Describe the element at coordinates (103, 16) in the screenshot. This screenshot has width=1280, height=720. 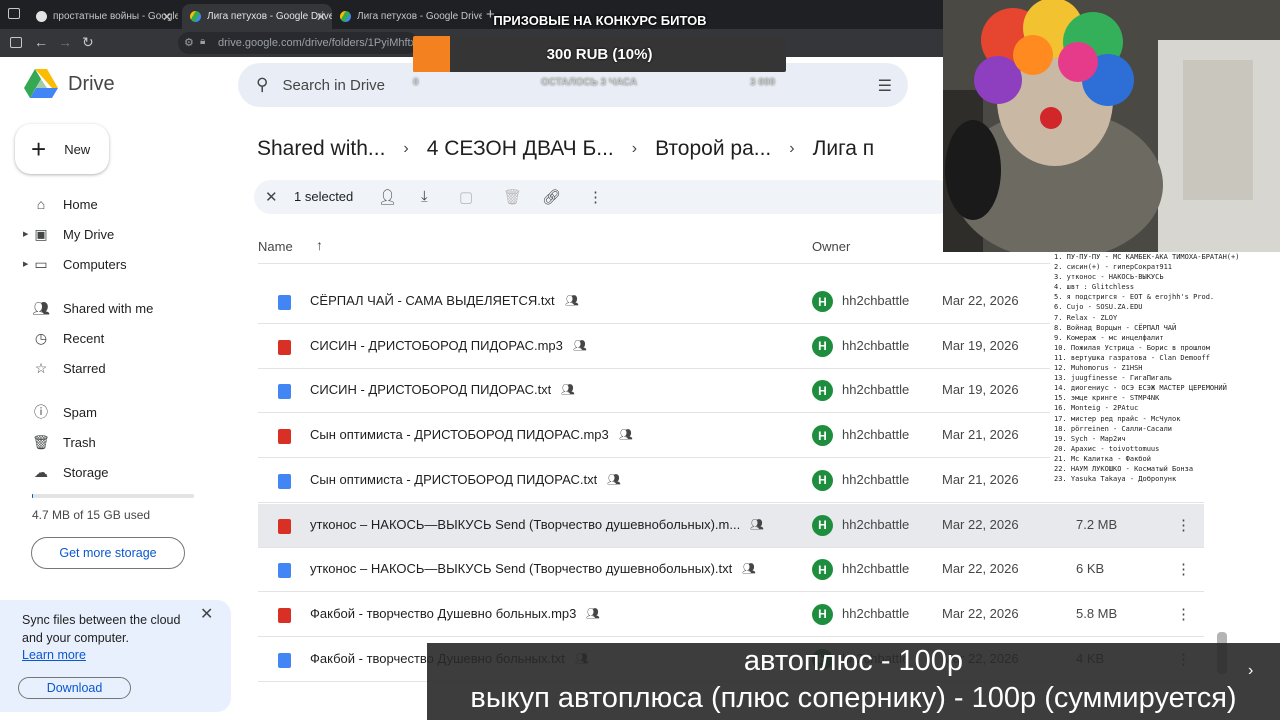
I see `browser-tab: простатные войны - Google Sh ✕` at that location.